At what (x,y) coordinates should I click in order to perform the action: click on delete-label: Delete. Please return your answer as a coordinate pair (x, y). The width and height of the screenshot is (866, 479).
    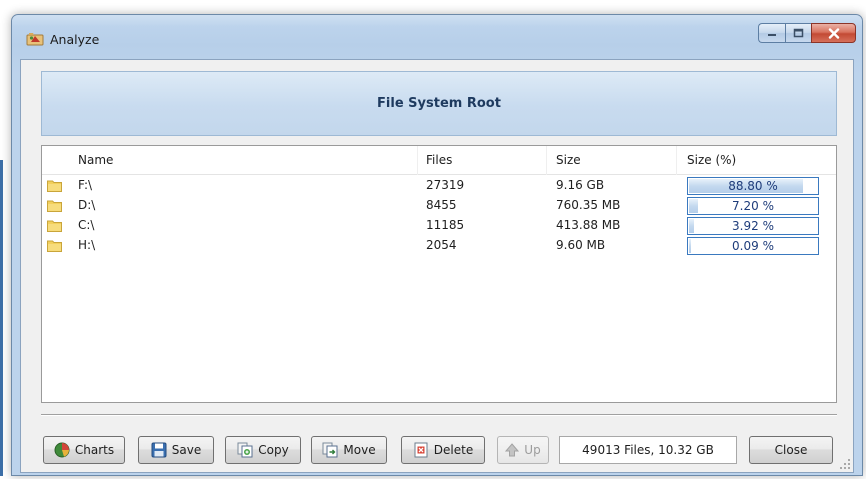
    Looking at the image, I should click on (453, 450).